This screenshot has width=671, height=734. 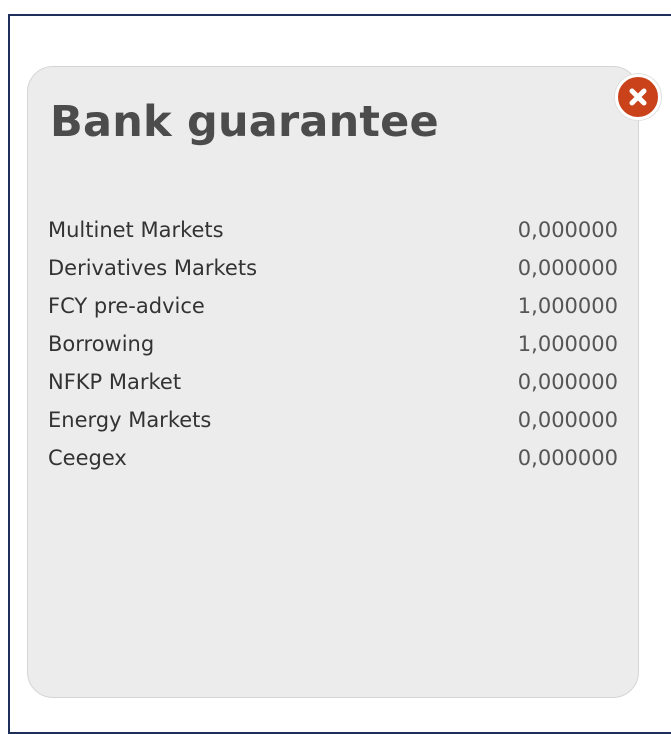 I want to click on list-item: NFKP Market 0,000000, so click(x=333, y=382).